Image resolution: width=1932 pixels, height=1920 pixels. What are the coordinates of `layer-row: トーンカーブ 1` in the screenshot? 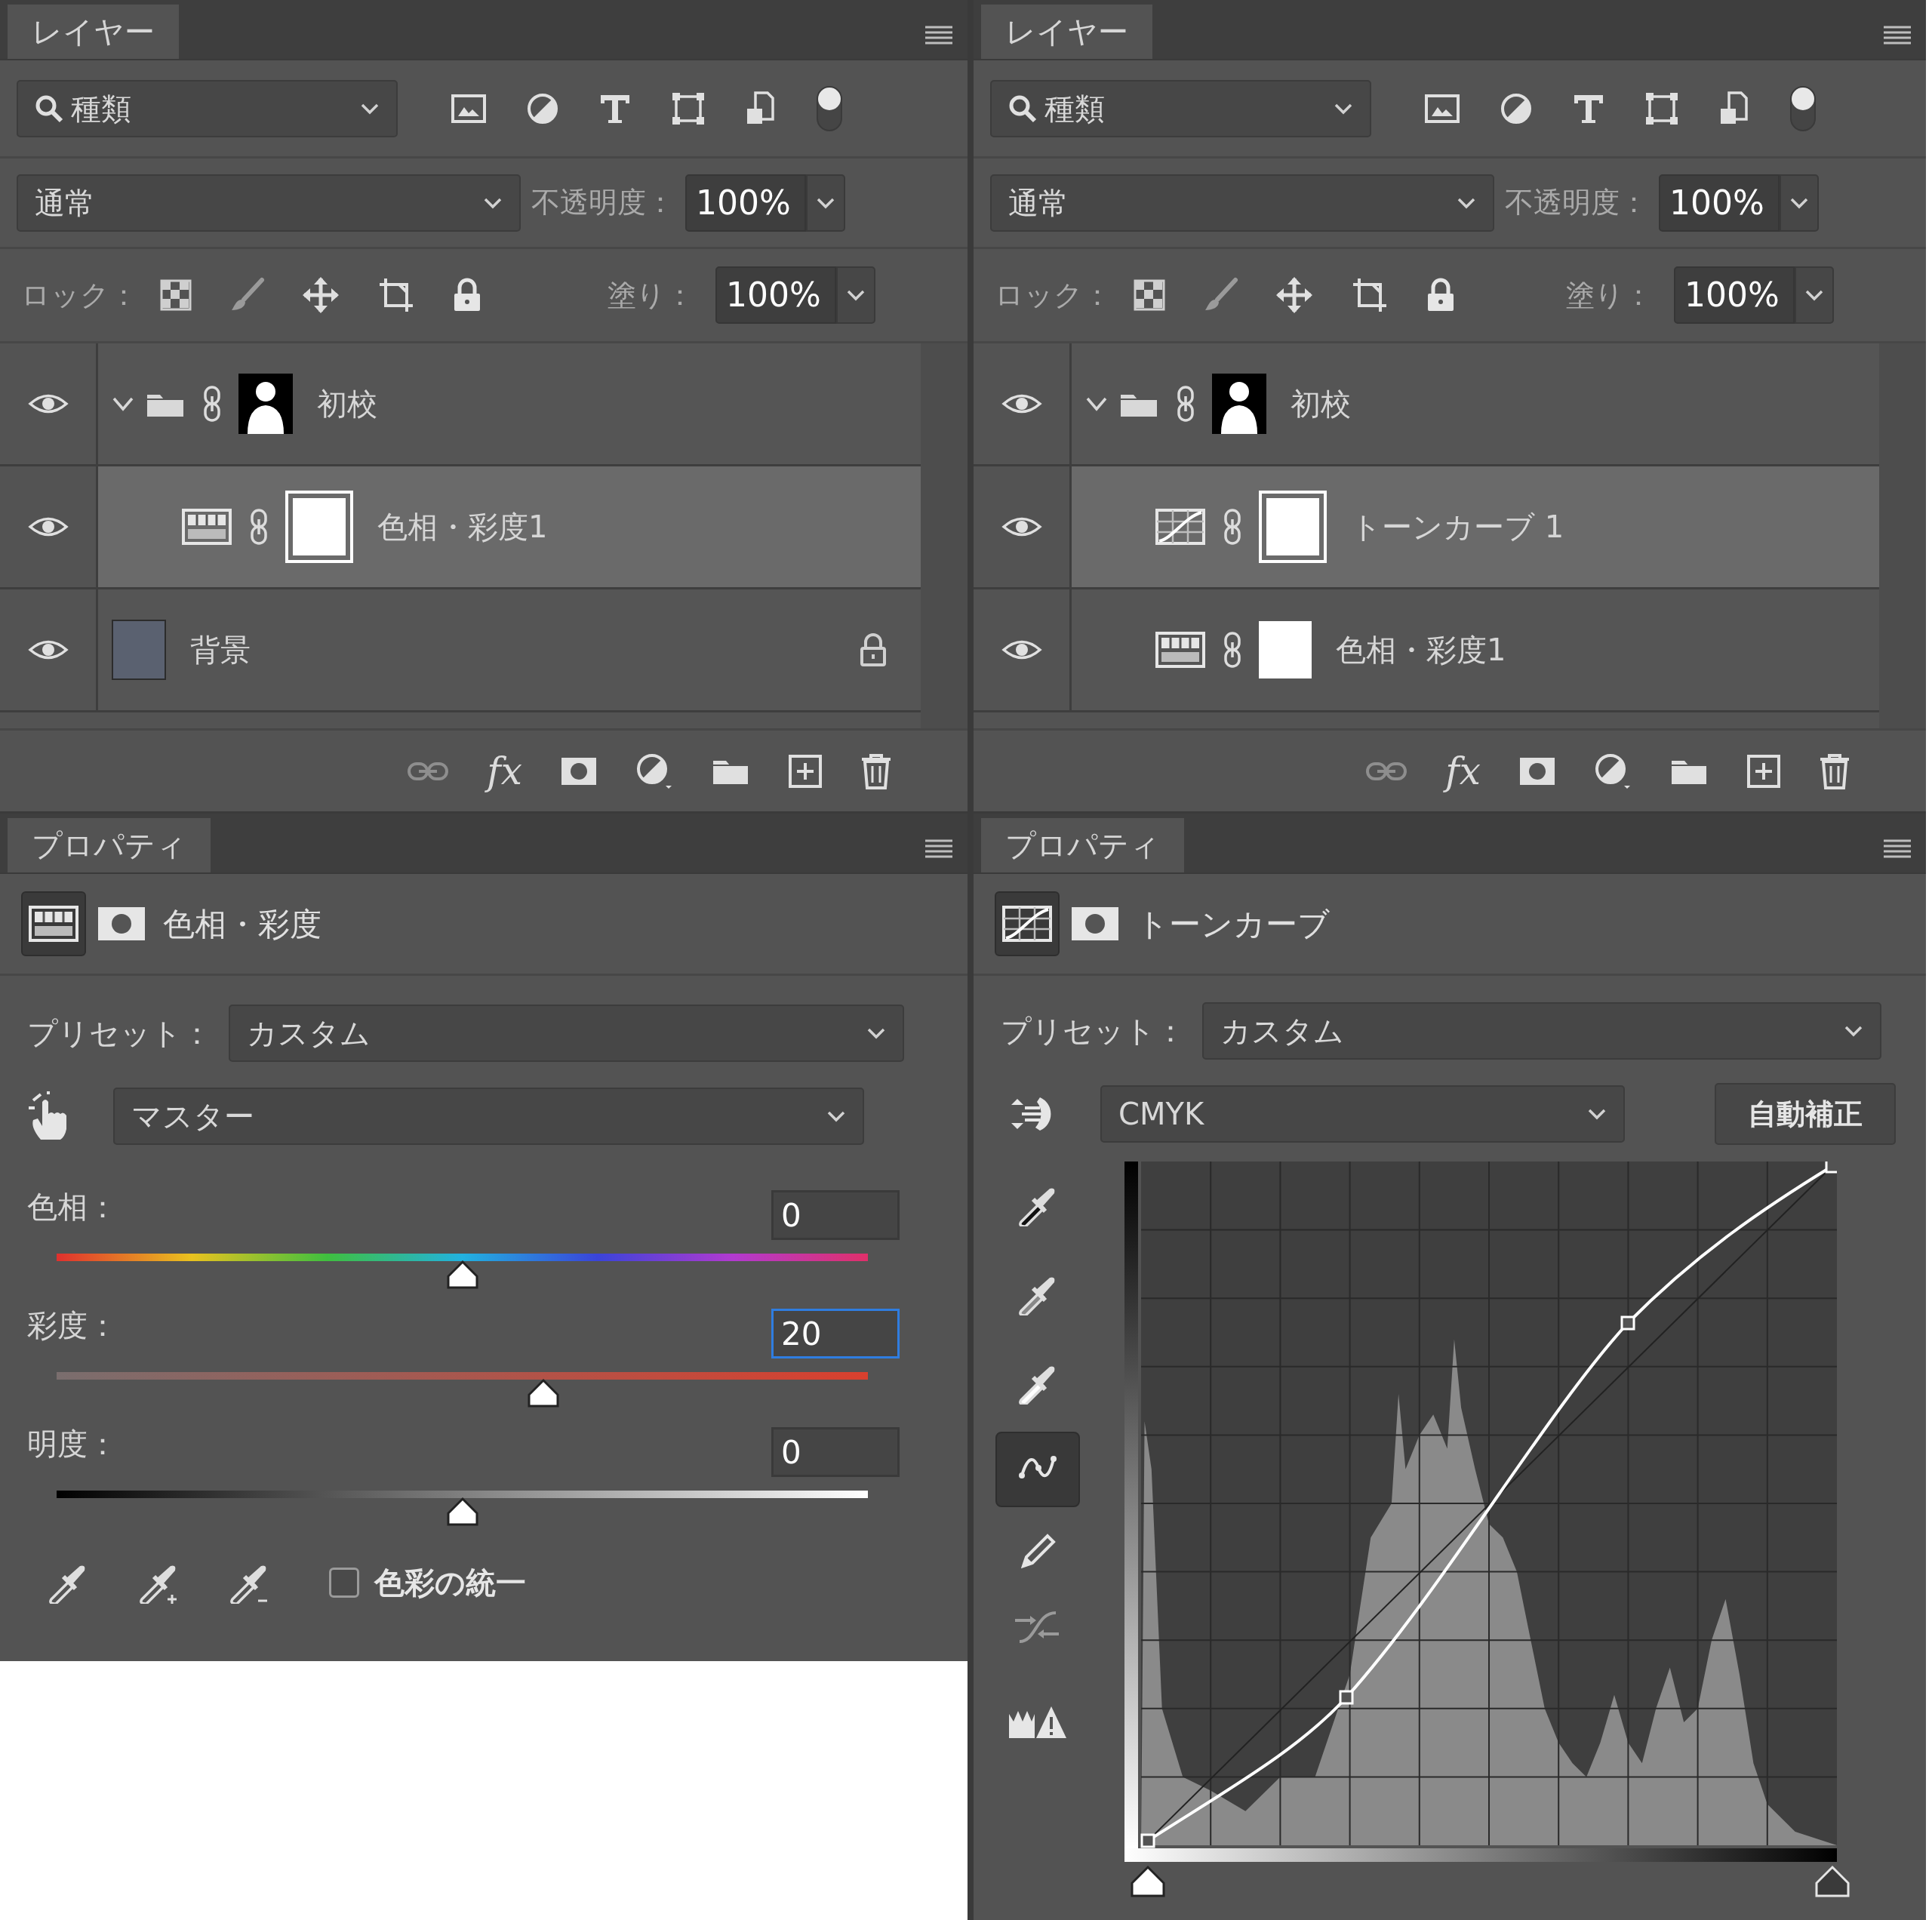 It's located at (1426, 527).